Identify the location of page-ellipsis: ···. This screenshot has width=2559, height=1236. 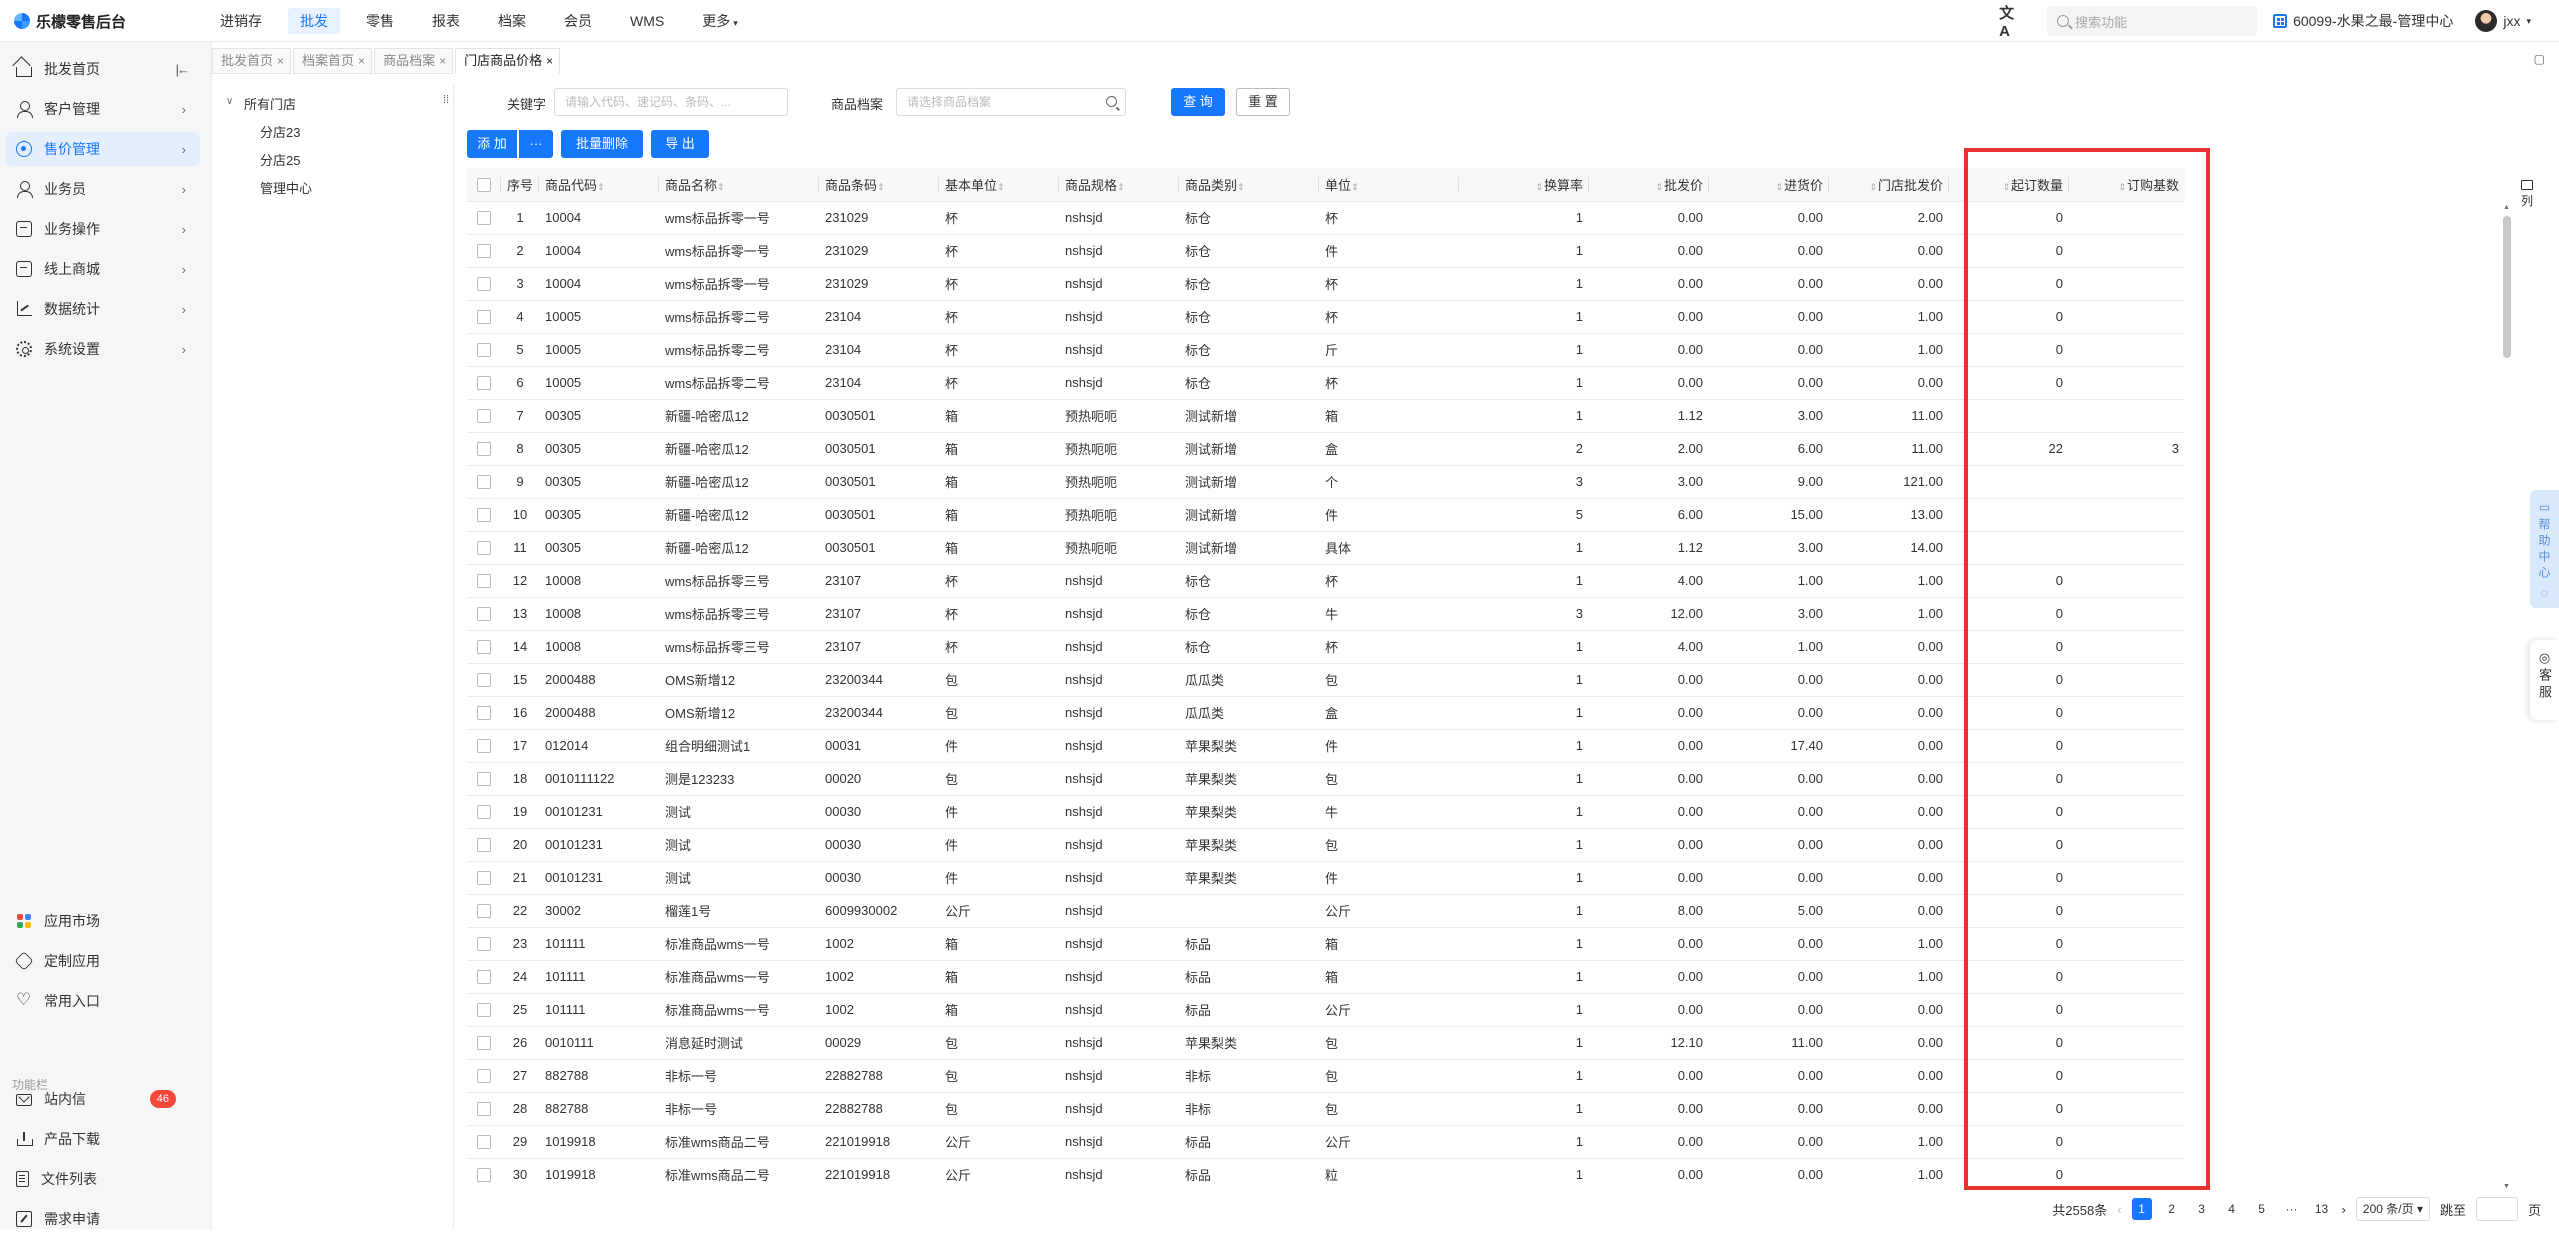
(2292, 1209).